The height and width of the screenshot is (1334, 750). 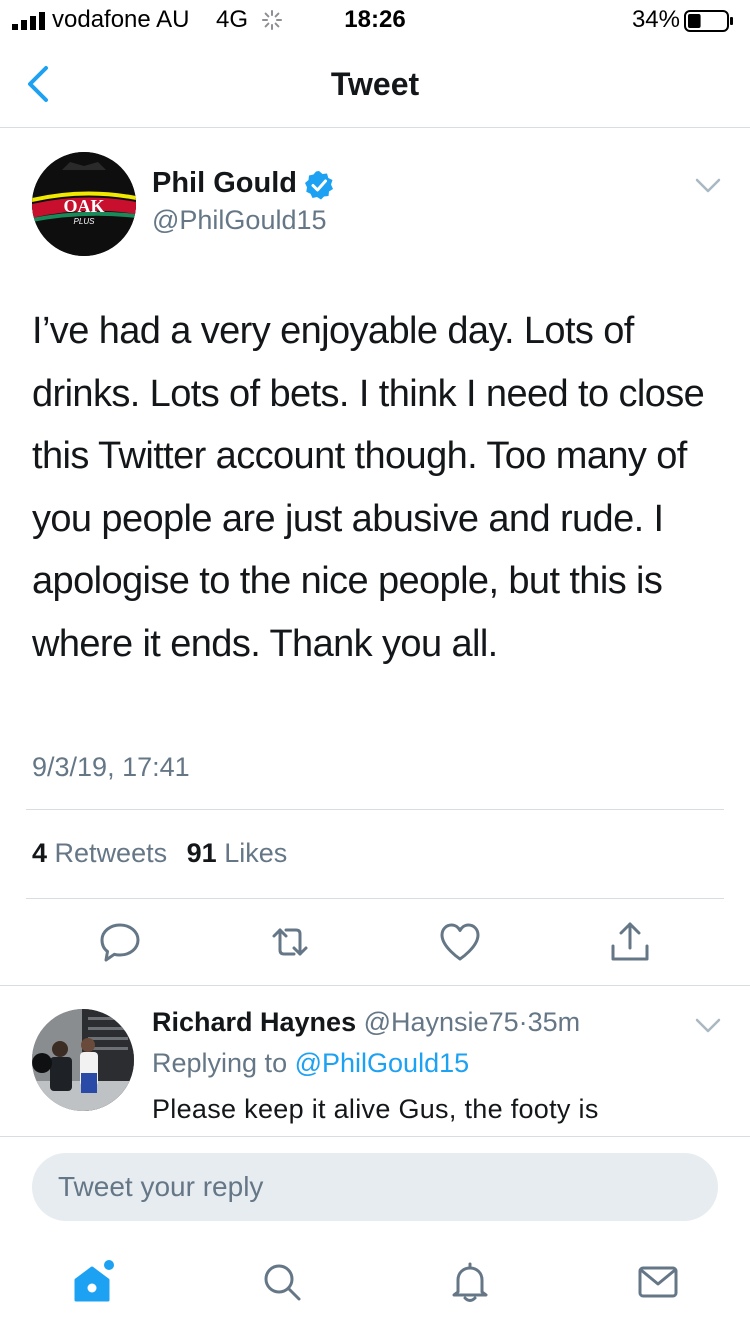 I want to click on likes-stat: 91 Likes, so click(x=237, y=853).